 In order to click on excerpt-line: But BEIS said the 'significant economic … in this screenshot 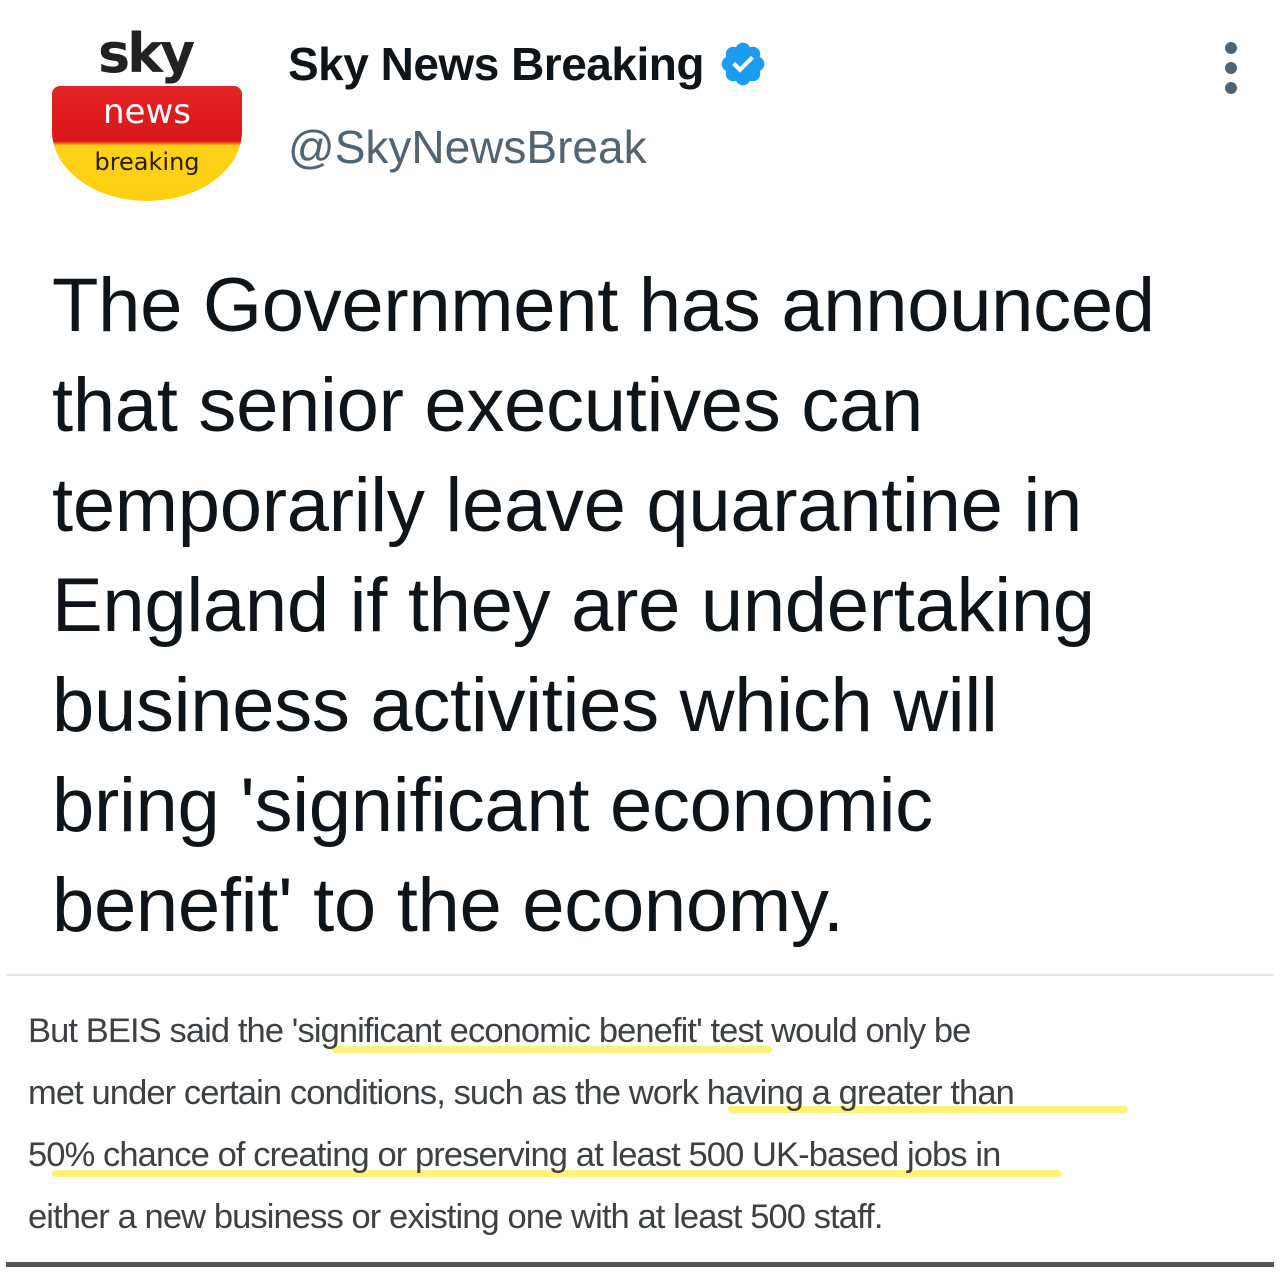, I will do `click(648, 1031)`.